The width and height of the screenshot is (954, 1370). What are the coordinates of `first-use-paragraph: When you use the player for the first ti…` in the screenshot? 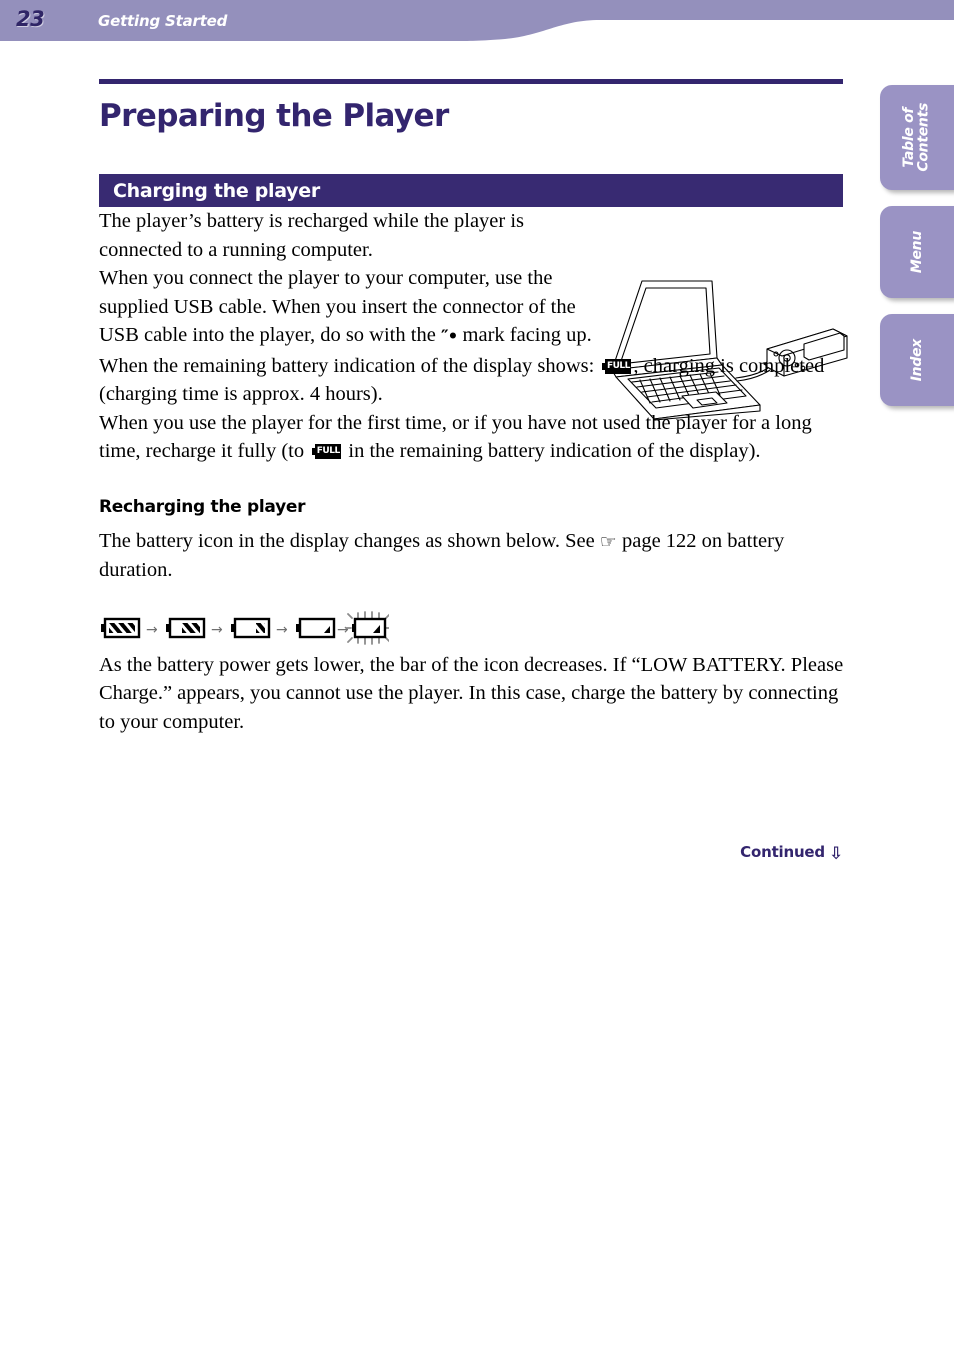 It's located at (471, 437).